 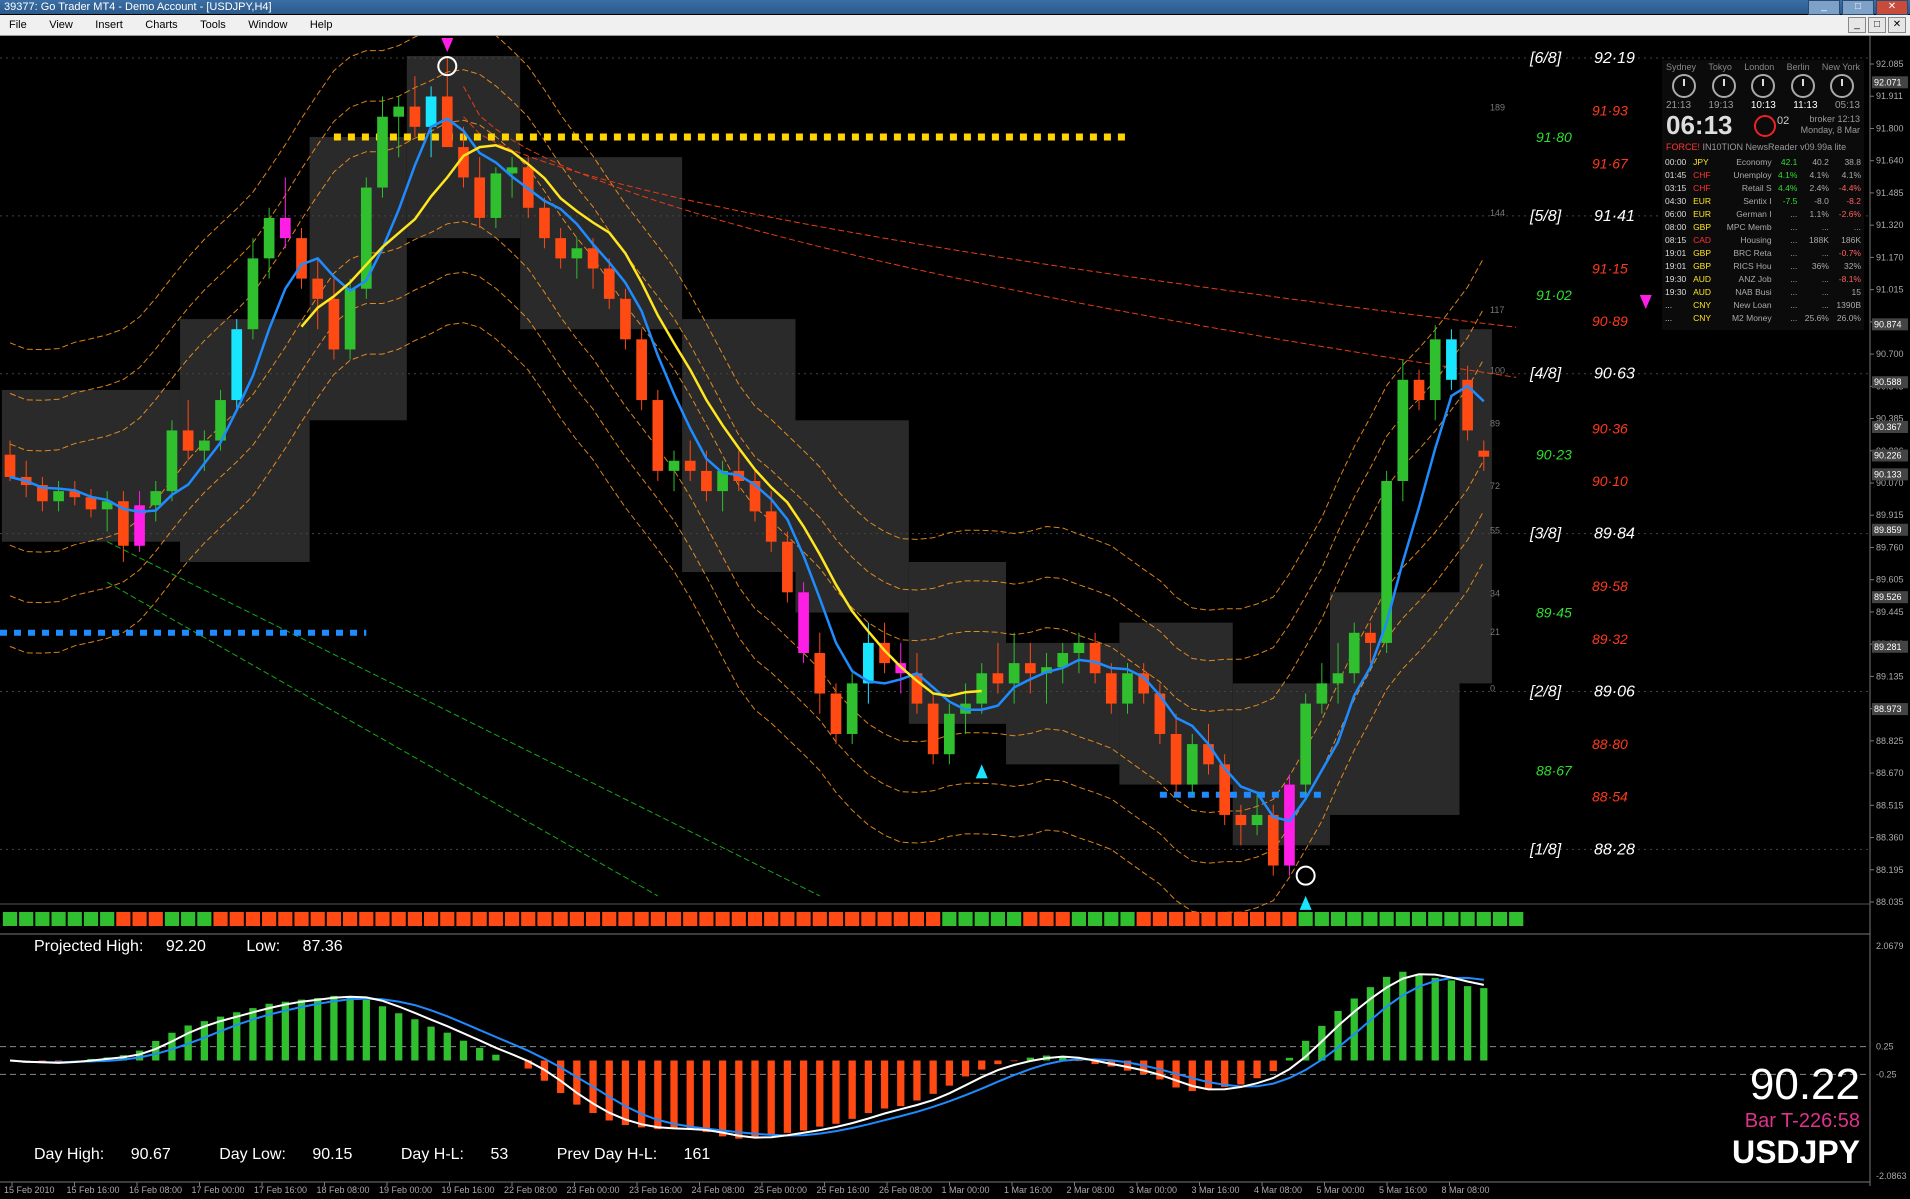 What do you see at coordinates (432, 1154) in the screenshot?
I see `day-hl-label: Day H-L:` at bounding box center [432, 1154].